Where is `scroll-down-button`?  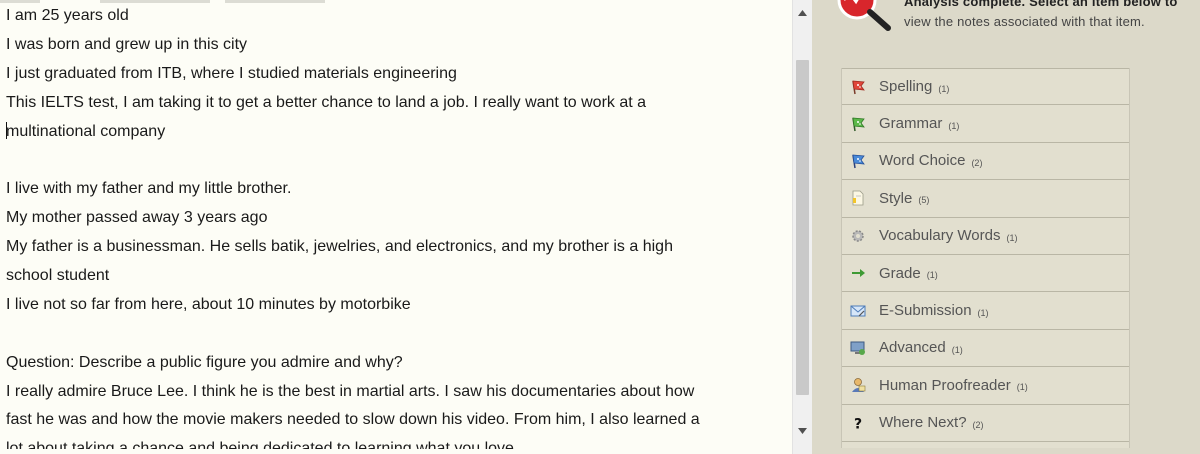
scroll-down-button is located at coordinates (802, 431).